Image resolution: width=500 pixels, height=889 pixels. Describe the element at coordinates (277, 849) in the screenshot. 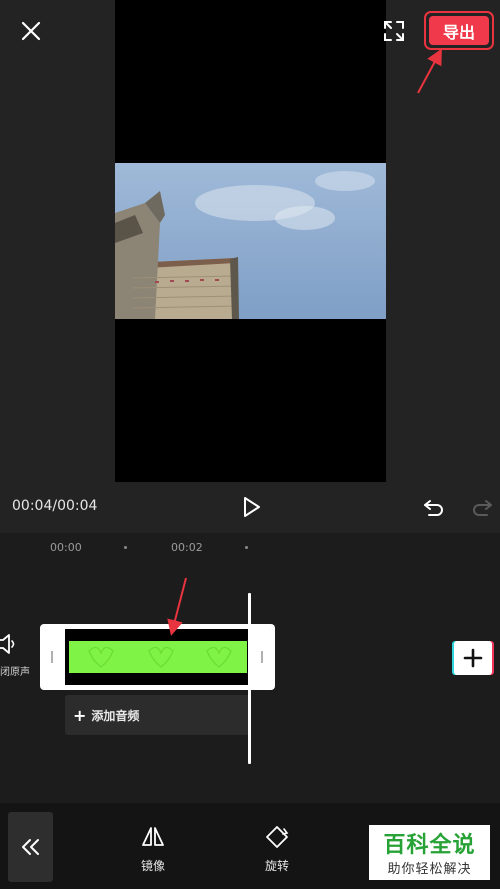

I see `rotate-tool: 旋转` at that location.